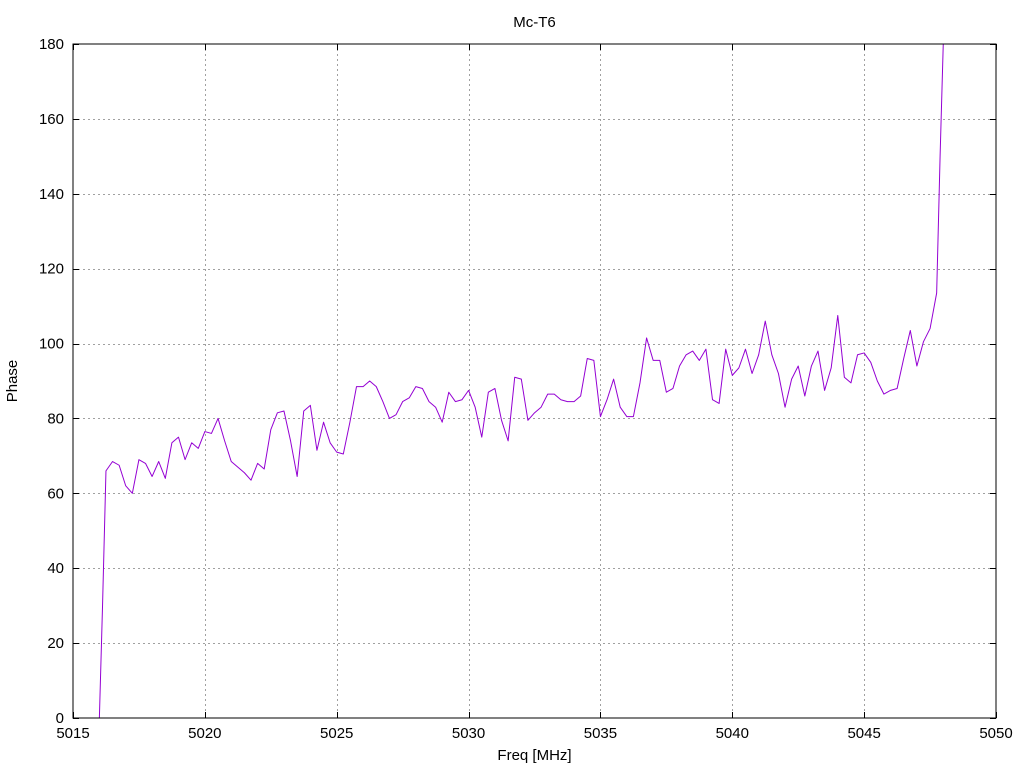 Image resolution: width=1024 pixels, height=768 pixels. Describe the element at coordinates (995, 733) in the screenshot. I see `x-tick-label: 5050` at that location.